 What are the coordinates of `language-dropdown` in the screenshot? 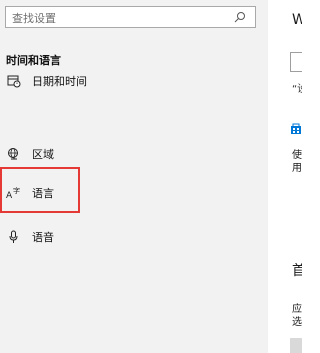 It's located at (296, 62).